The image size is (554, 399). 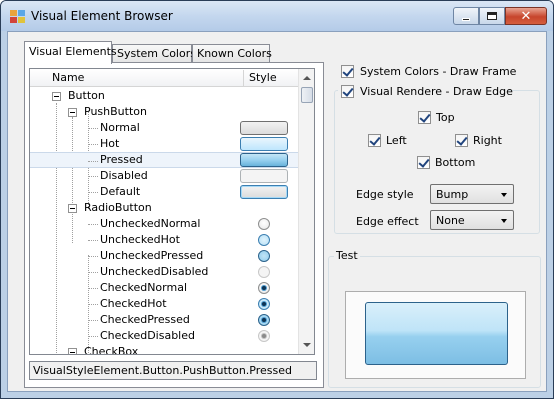 What do you see at coordinates (18, 17) in the screenshot?
I see `app-icon` at bounding box center [18, 17].